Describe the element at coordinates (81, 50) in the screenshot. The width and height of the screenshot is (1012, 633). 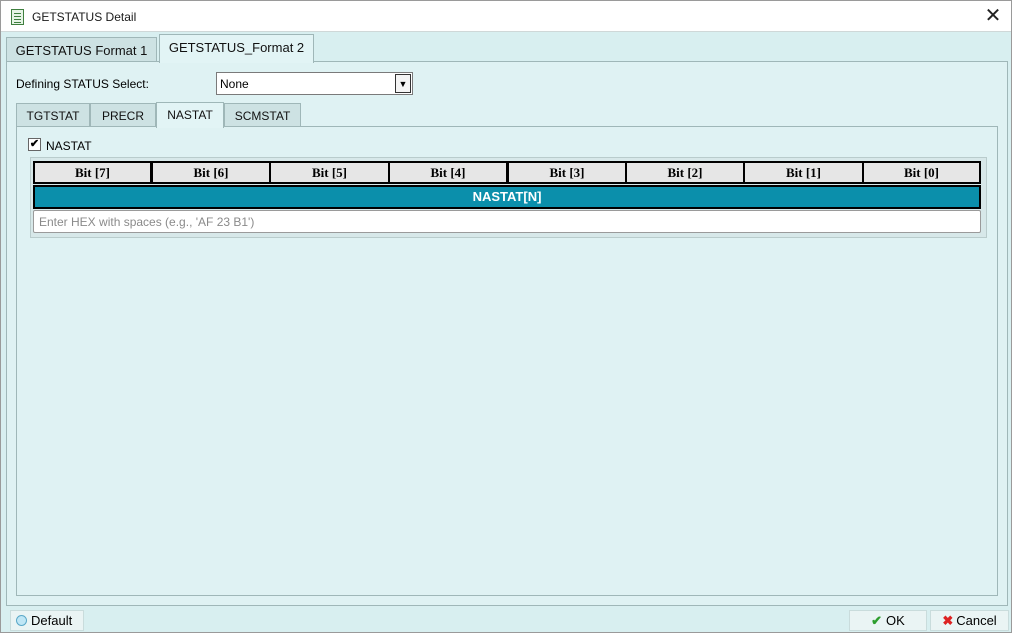
I see `tab-getstatus-format-1: GETSTATUS Format 1` at that location.